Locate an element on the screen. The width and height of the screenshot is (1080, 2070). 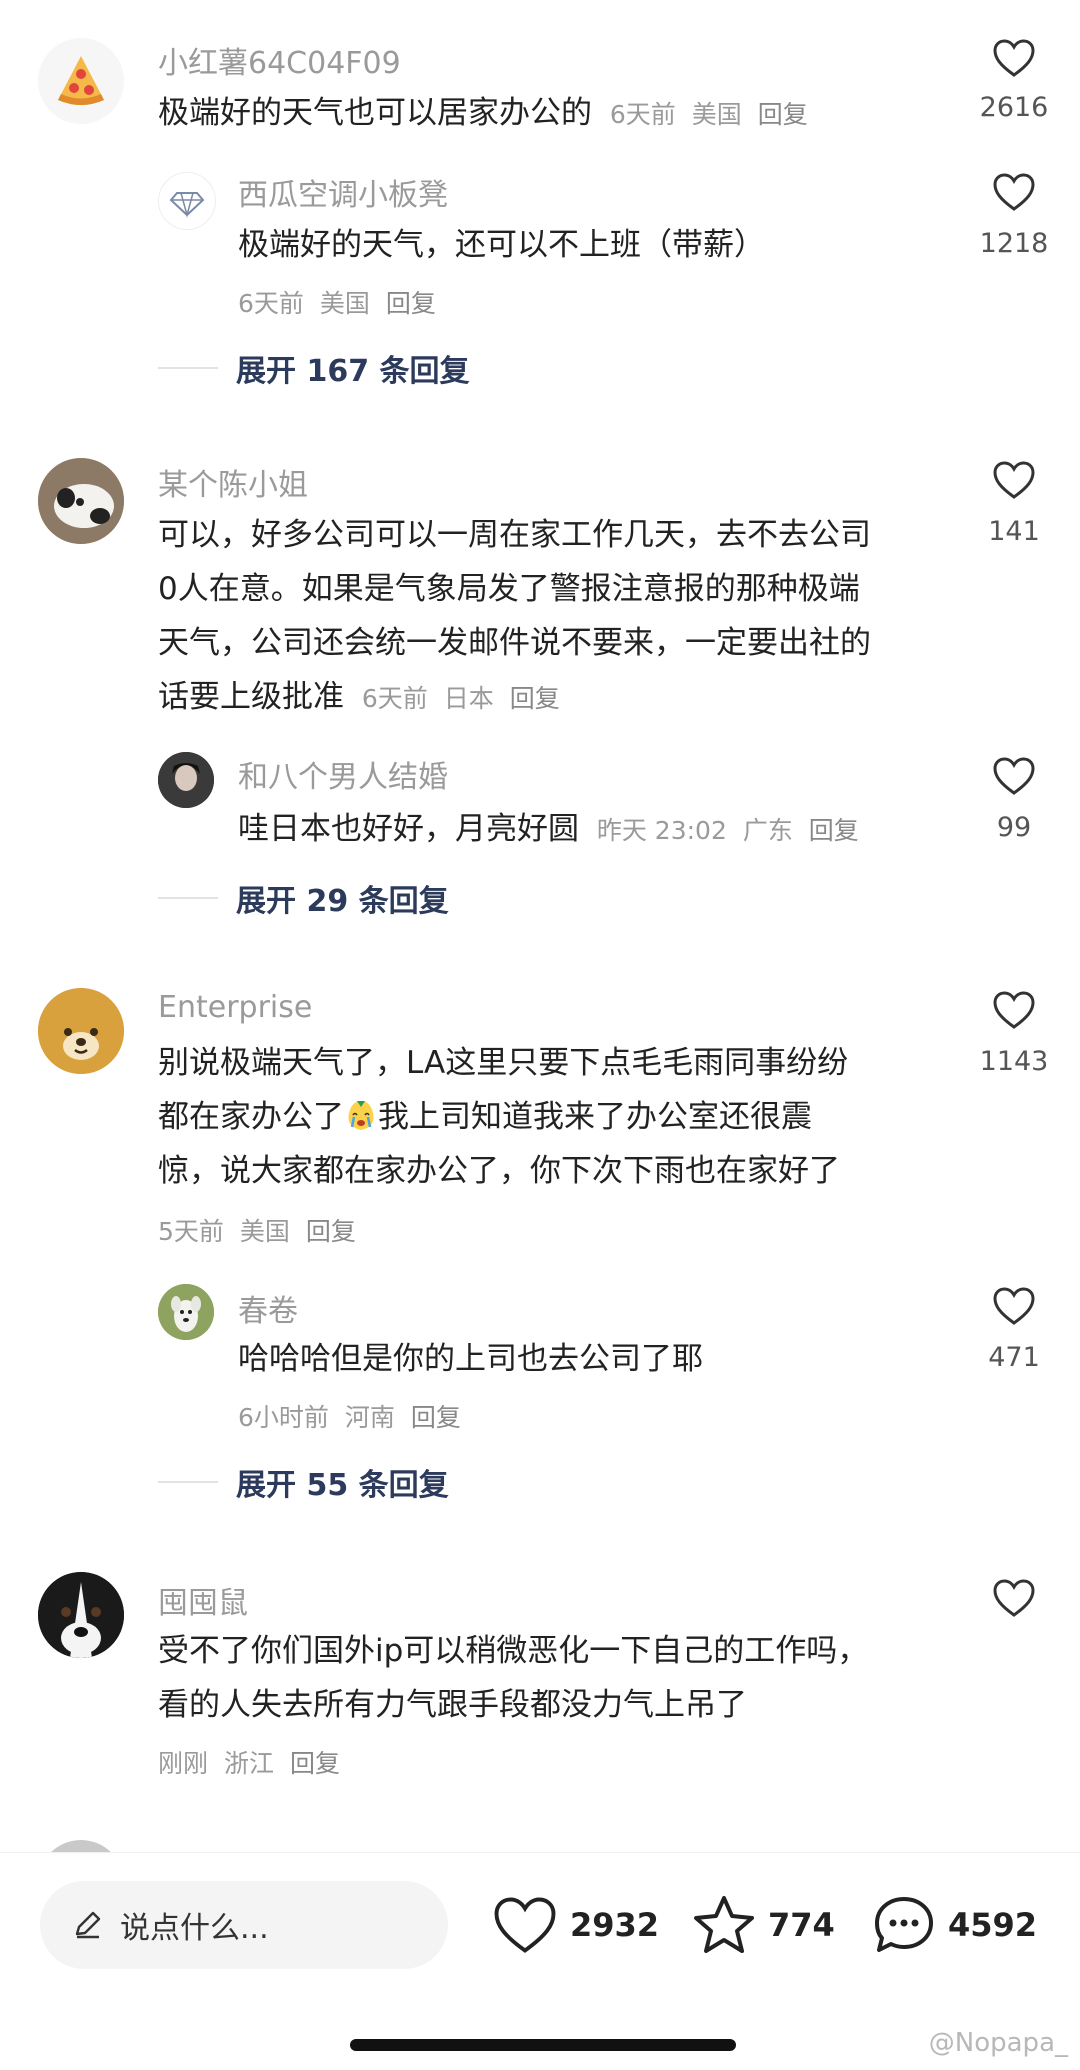
dog-face-icon is located at coordinates (81, 1615).